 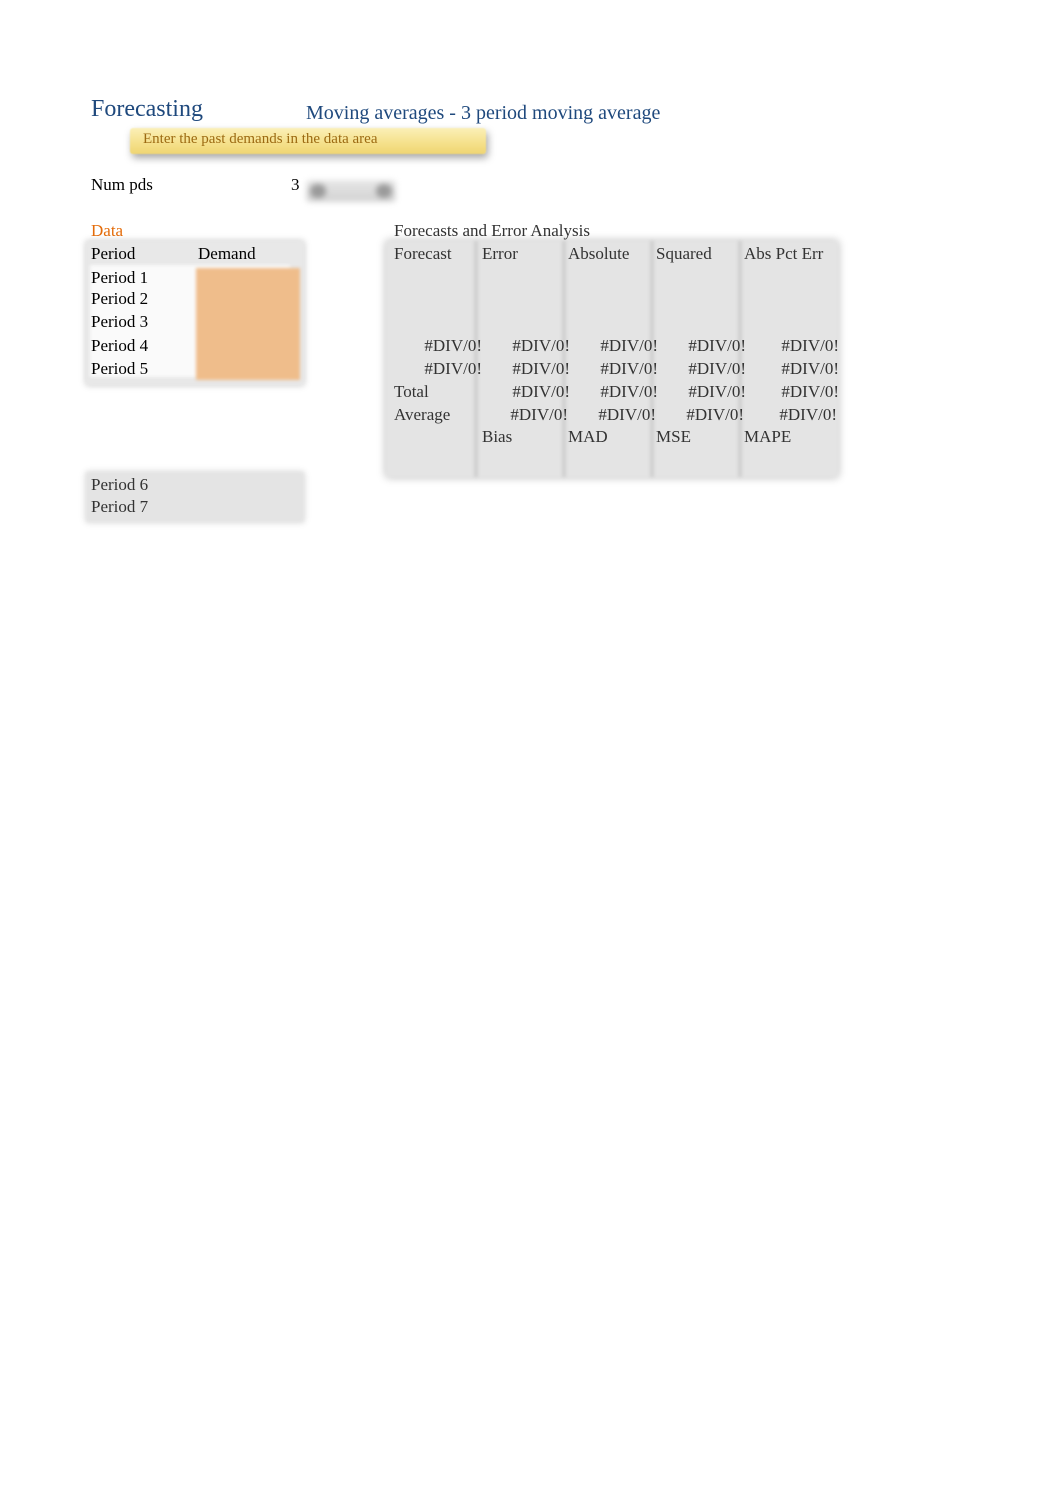 What do you see at coordinates (384, 191) in the screenshot?
I see `scroll-right-arrow-icon` at bounding box center [384, 191].